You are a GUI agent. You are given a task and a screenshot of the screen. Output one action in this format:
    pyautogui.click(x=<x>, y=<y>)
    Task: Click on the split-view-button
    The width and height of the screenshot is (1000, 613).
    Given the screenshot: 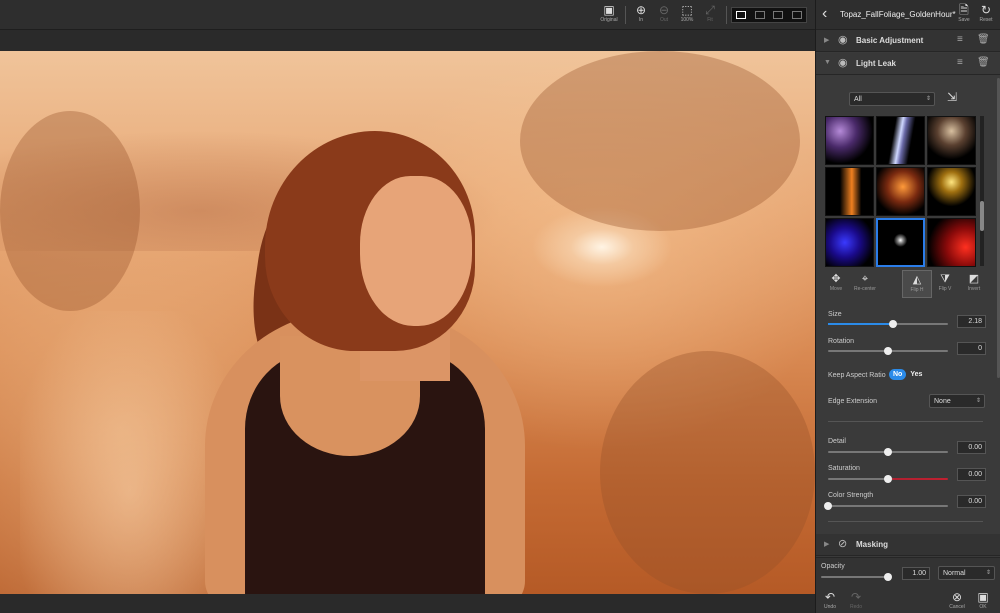 What is the action you would take?
    pyautogui.click(x=760, y=15)
    